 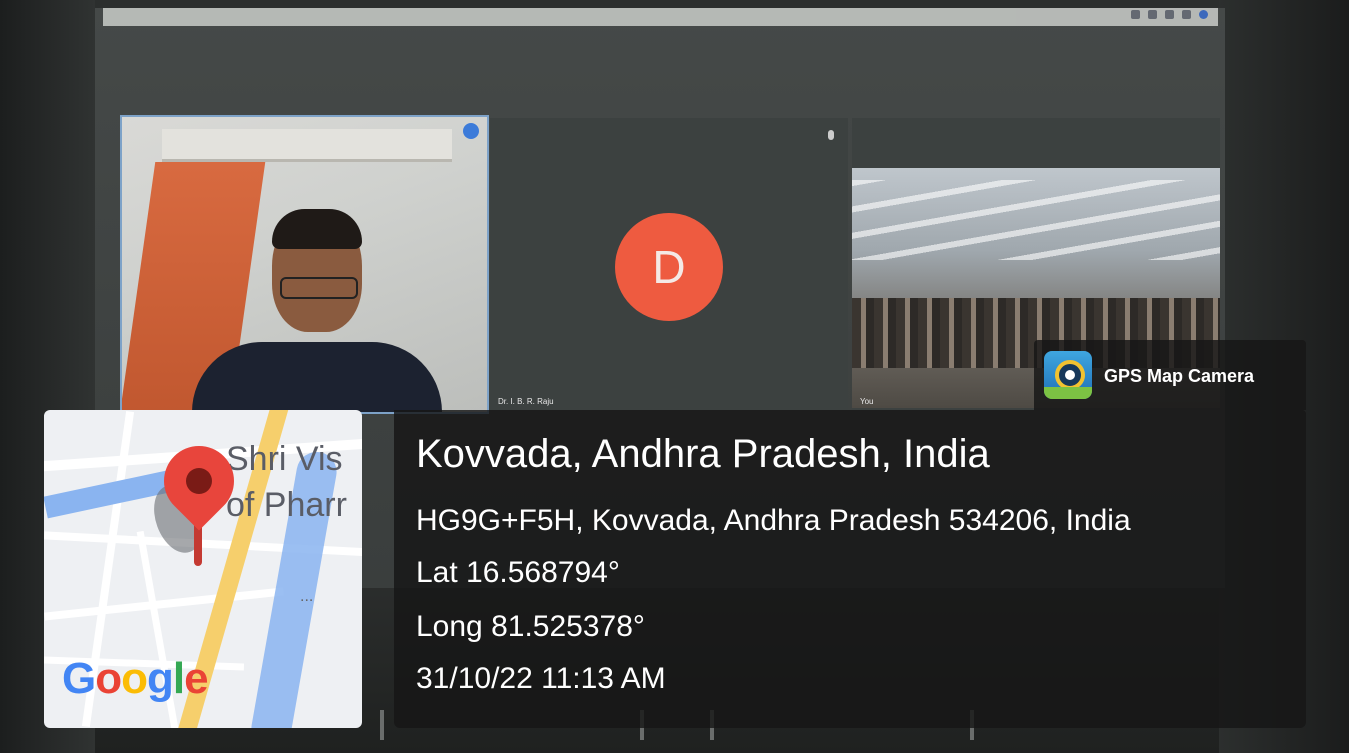 I want to click on ground-shape, so click(x=1068, y=393).